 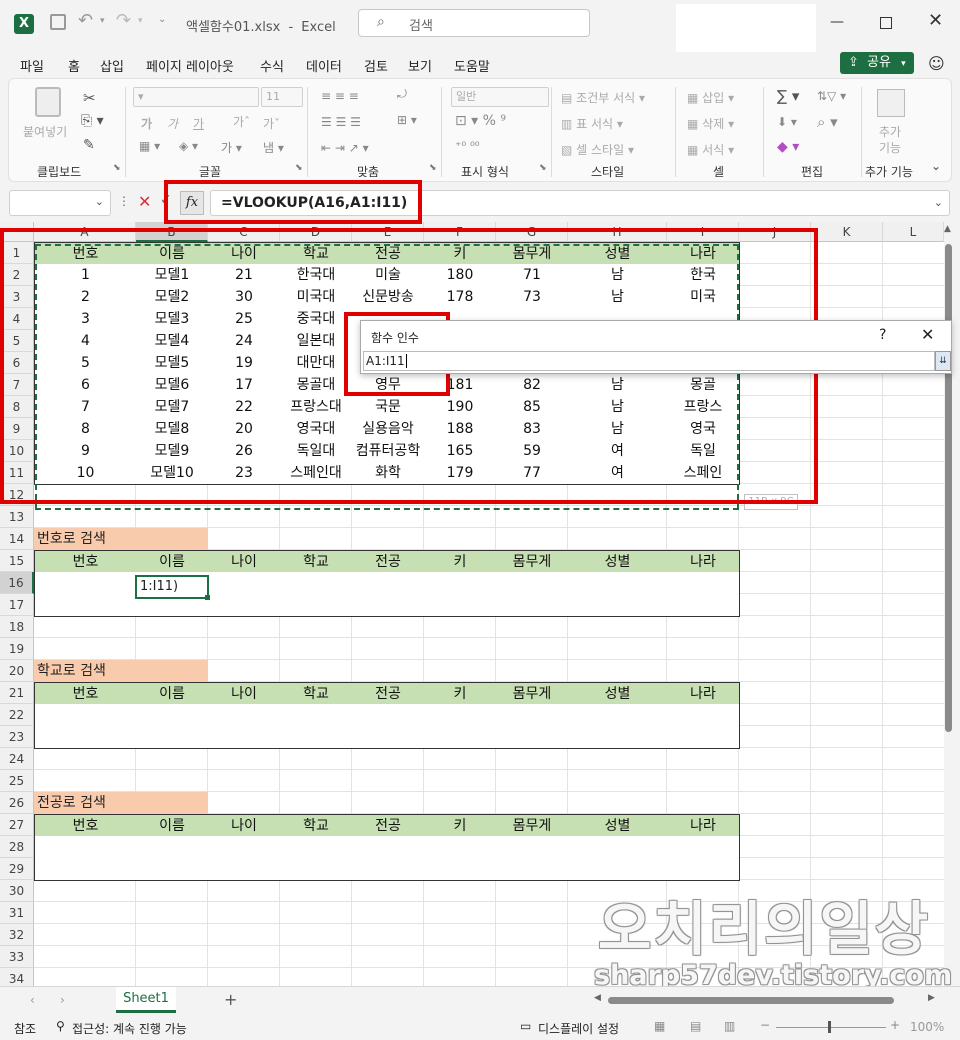 I want to click on align-top-icon: ≡ ≡ ≡, so click(x=340, y=96).